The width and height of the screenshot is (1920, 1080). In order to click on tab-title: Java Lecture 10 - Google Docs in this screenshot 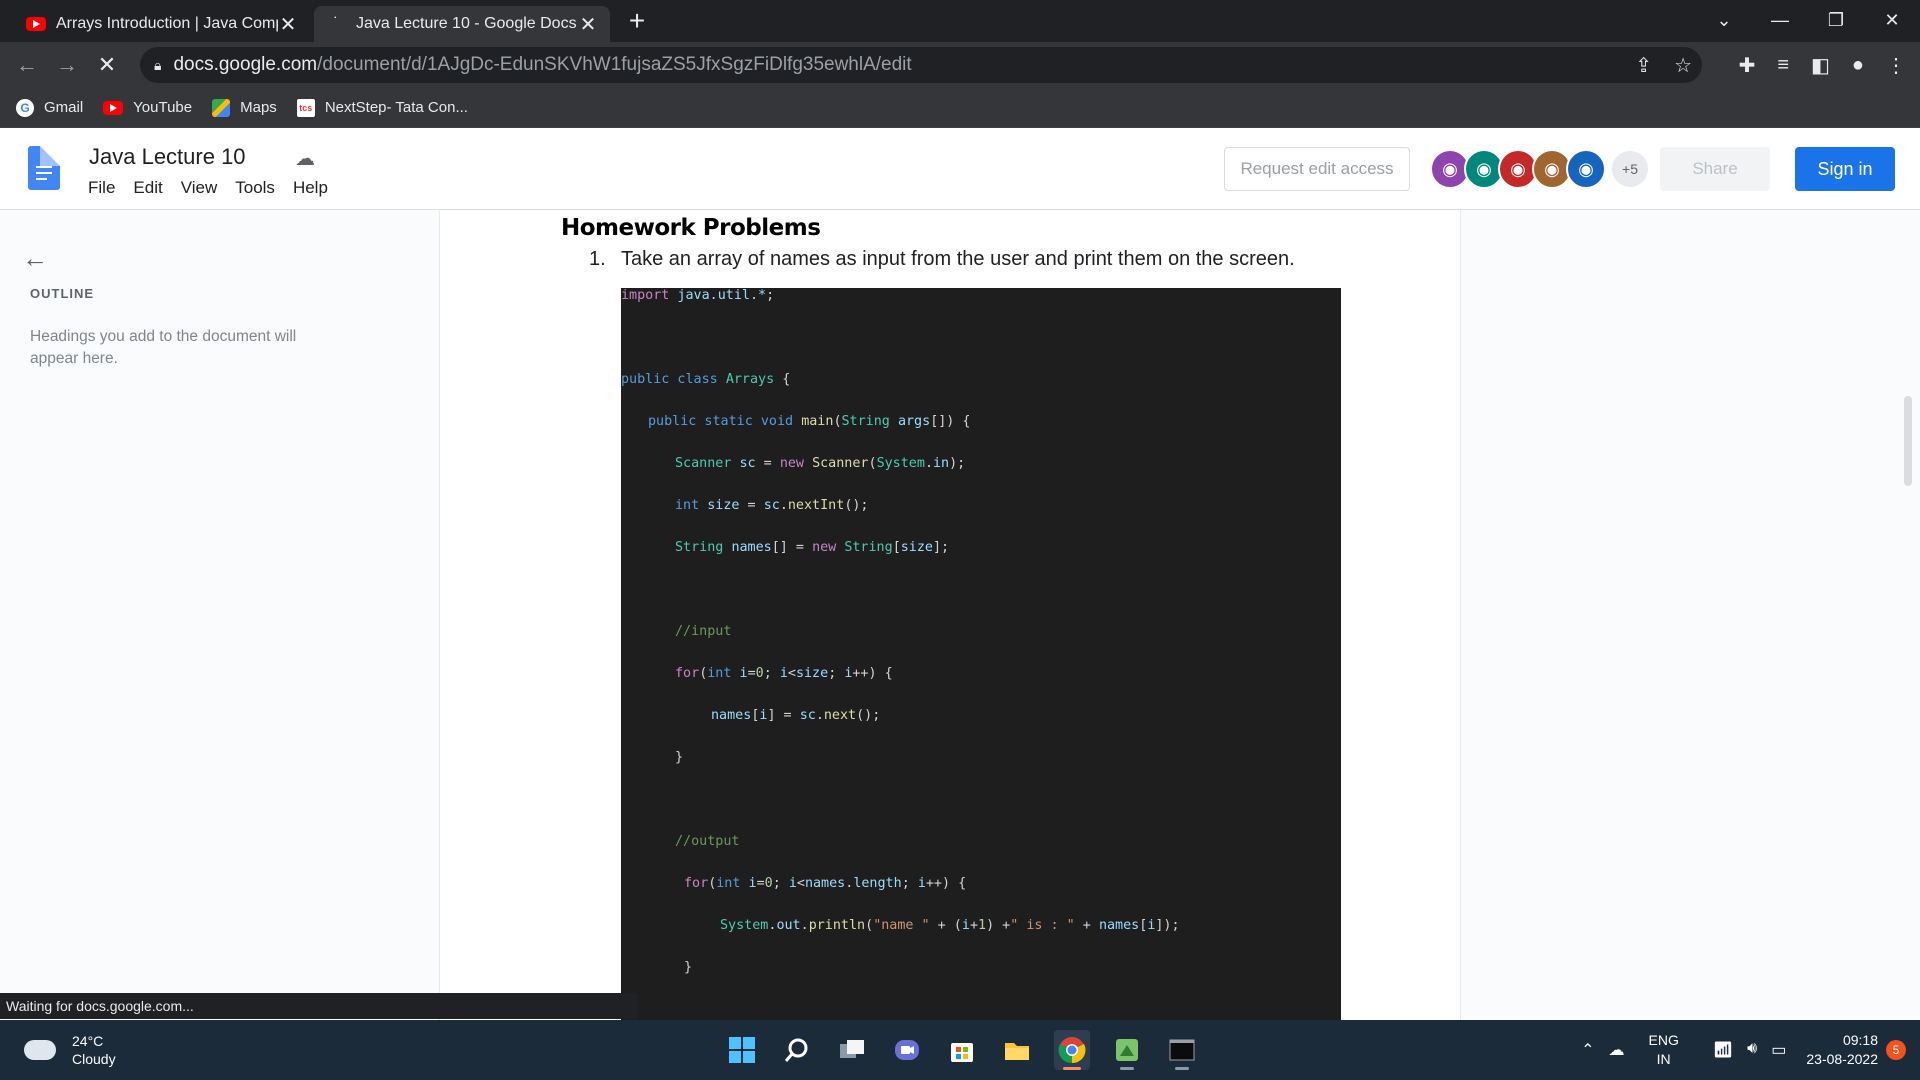, I will do `click(466, 23)`.